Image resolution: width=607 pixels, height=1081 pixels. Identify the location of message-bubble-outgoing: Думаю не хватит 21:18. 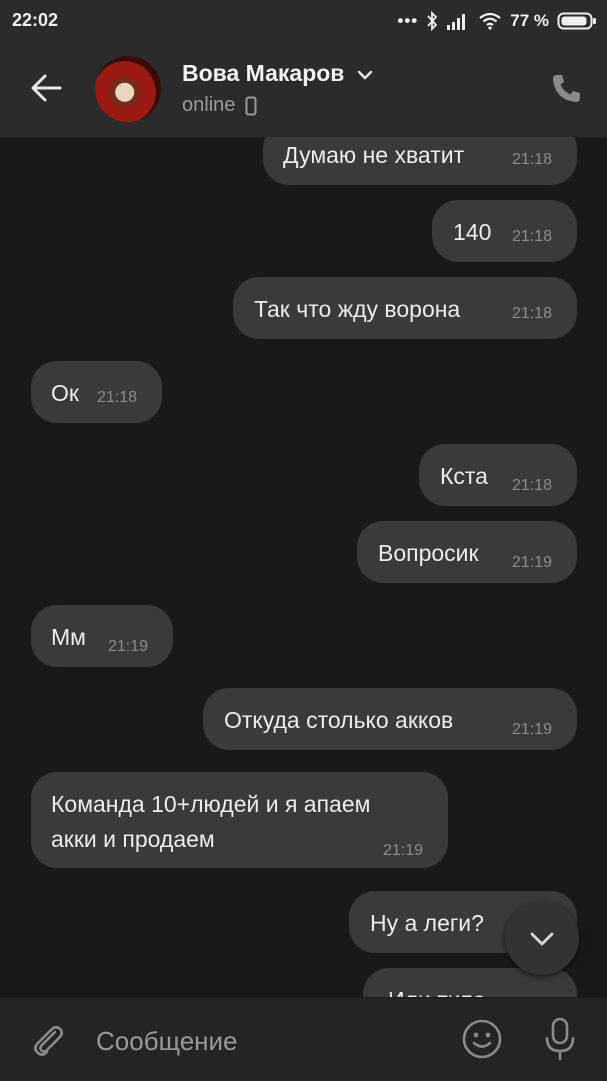
(420, 161).